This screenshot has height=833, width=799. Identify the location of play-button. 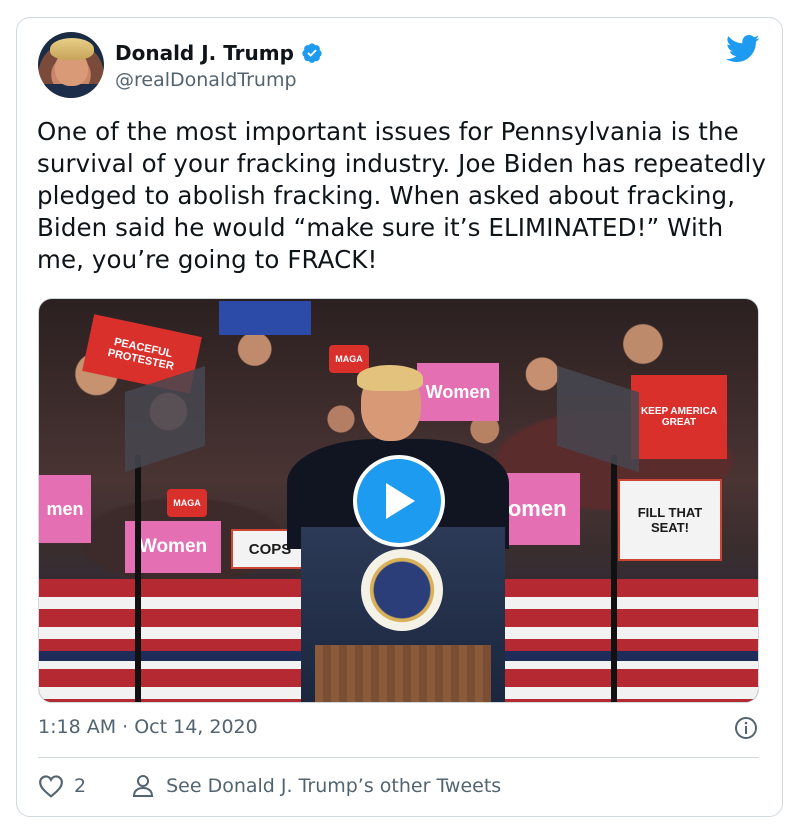
(399, 501).